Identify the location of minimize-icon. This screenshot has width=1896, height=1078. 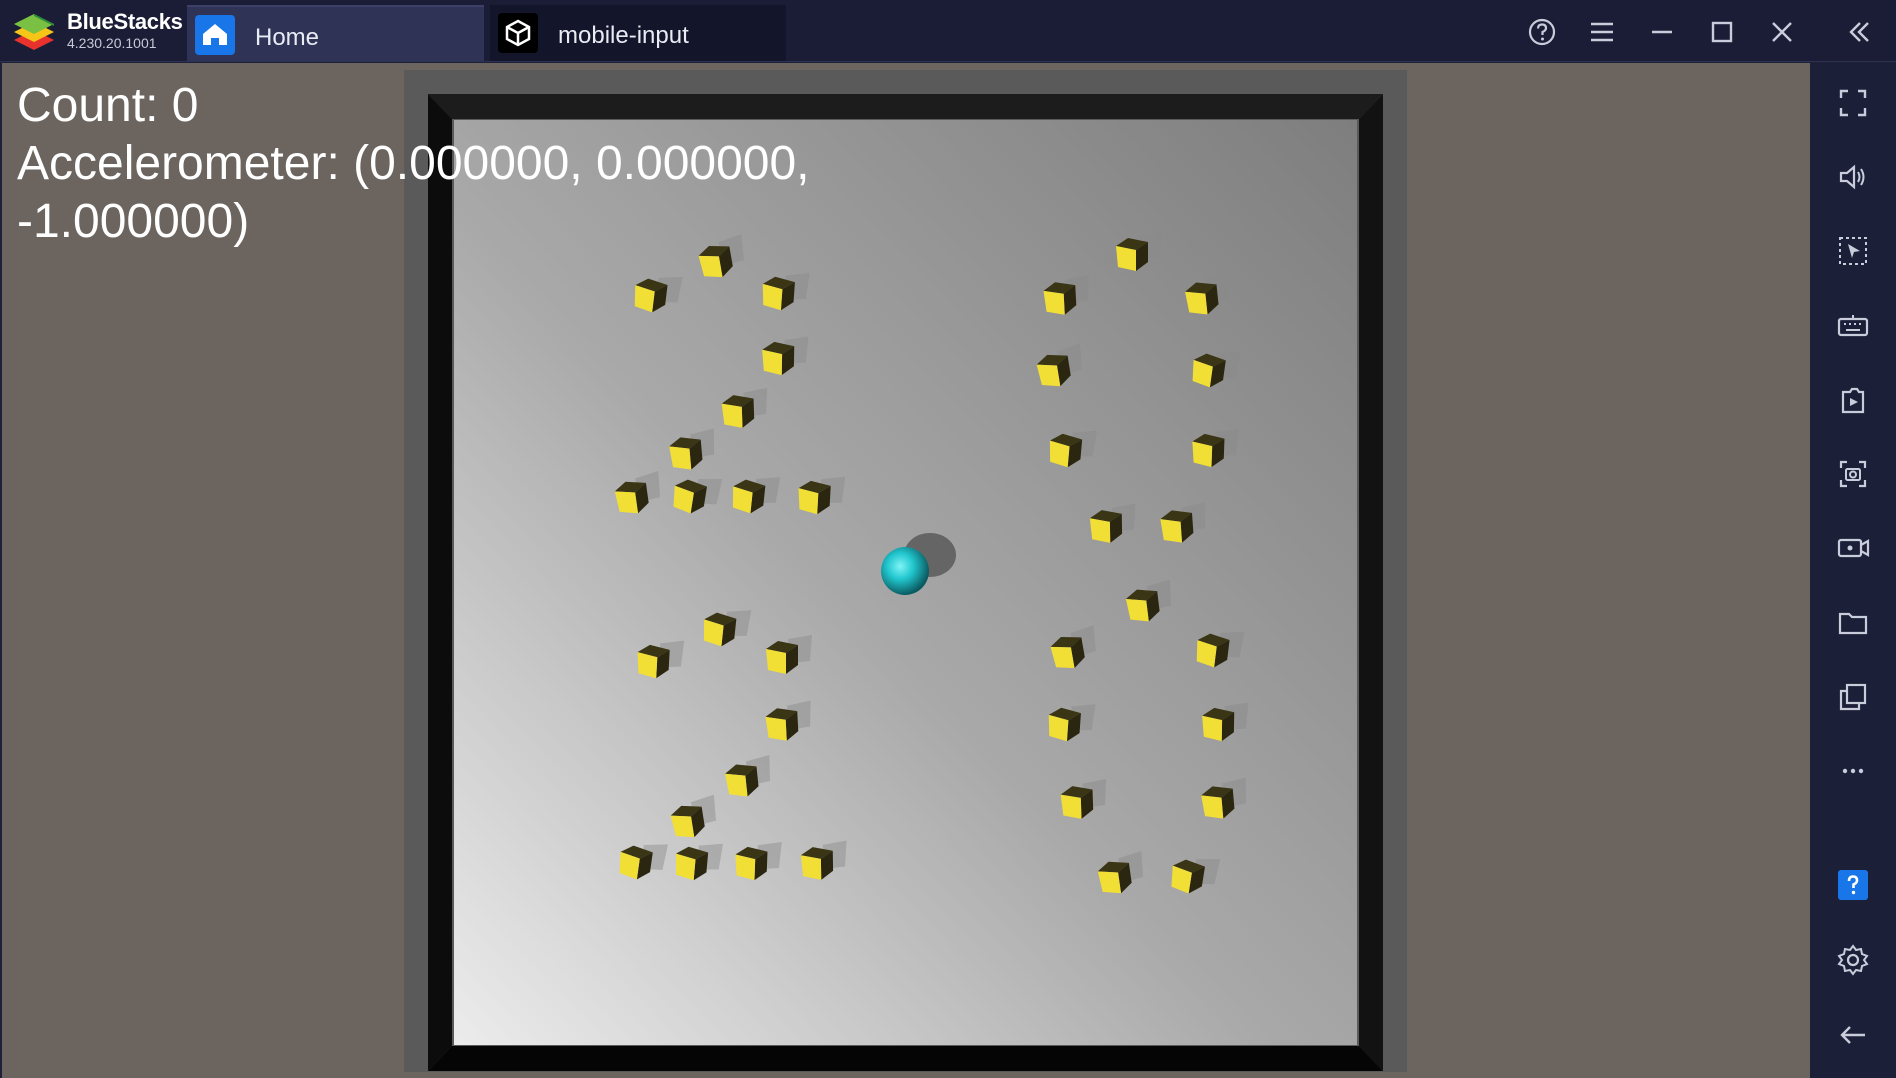
(1662, 32).